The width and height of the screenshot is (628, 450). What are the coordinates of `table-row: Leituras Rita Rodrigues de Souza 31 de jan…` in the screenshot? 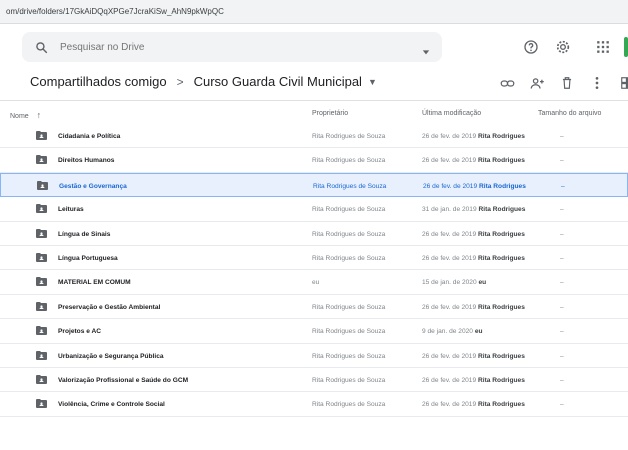 It's located at (314, 209).